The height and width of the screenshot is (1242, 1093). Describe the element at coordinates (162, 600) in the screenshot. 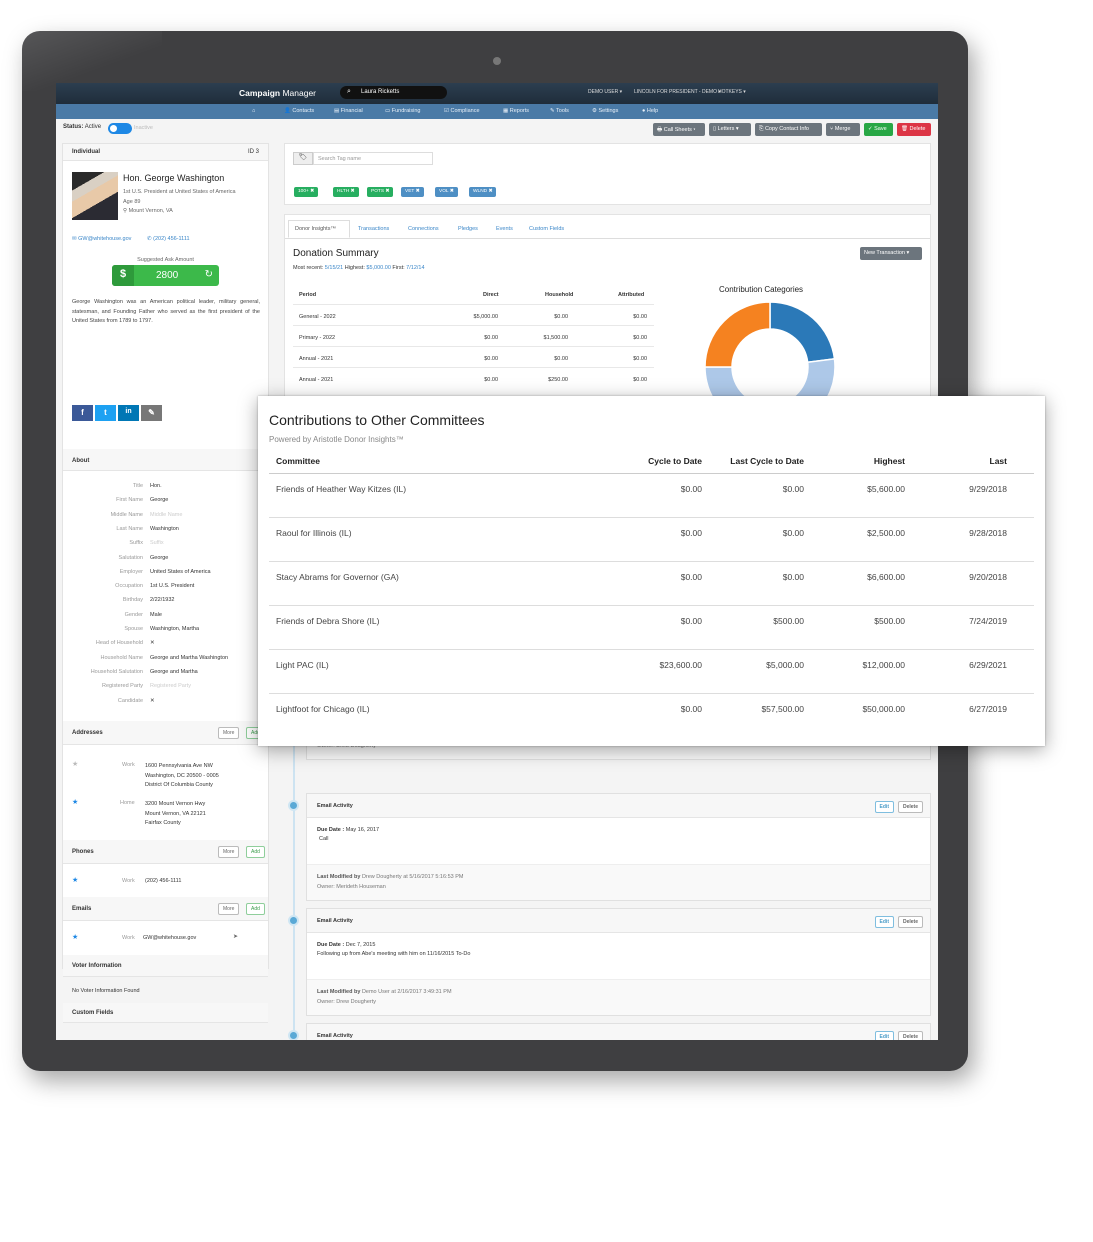

I see `about-value: 2/22/1932` at that location.